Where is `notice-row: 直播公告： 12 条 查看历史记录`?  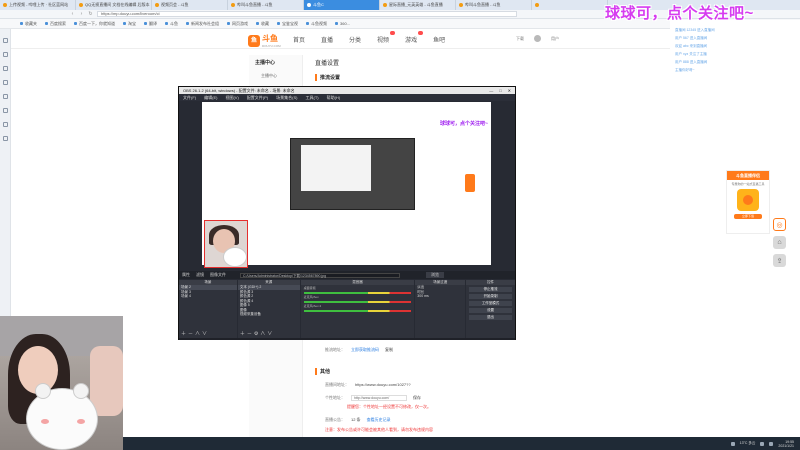 notice-row: 直播公告： 12 条 查看历史记录 is located at coordinates (358, 420).